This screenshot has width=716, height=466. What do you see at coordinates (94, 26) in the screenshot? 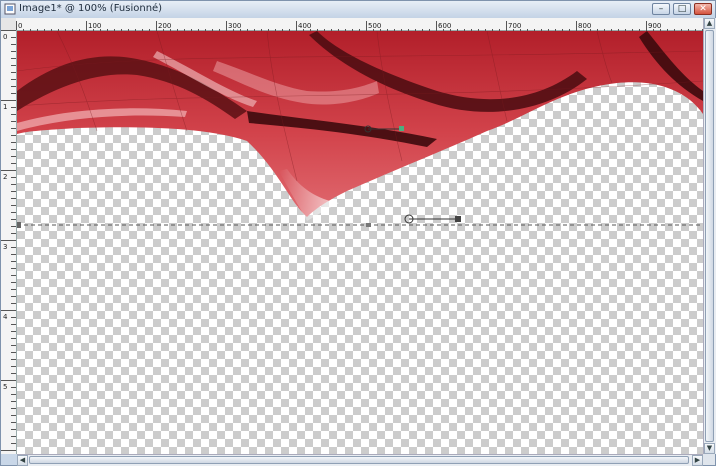
I see `ruler-label: 100` at bounding box center [94, 26].